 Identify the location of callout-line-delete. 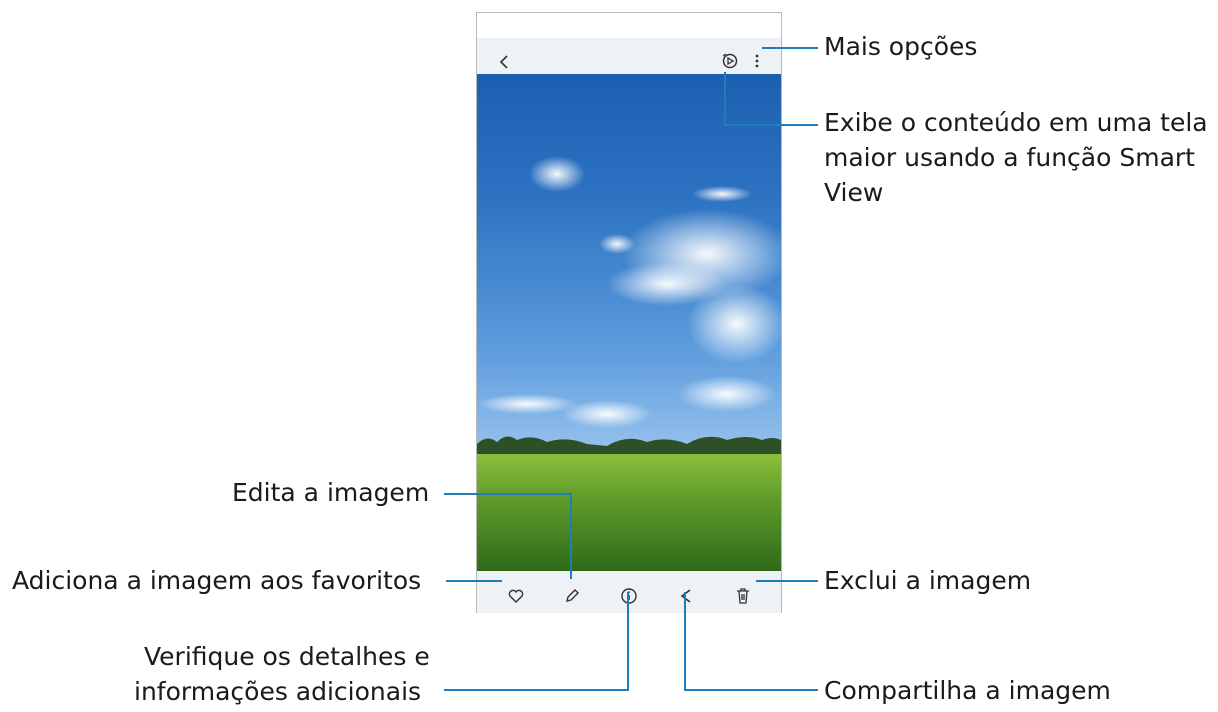
(787, 581).